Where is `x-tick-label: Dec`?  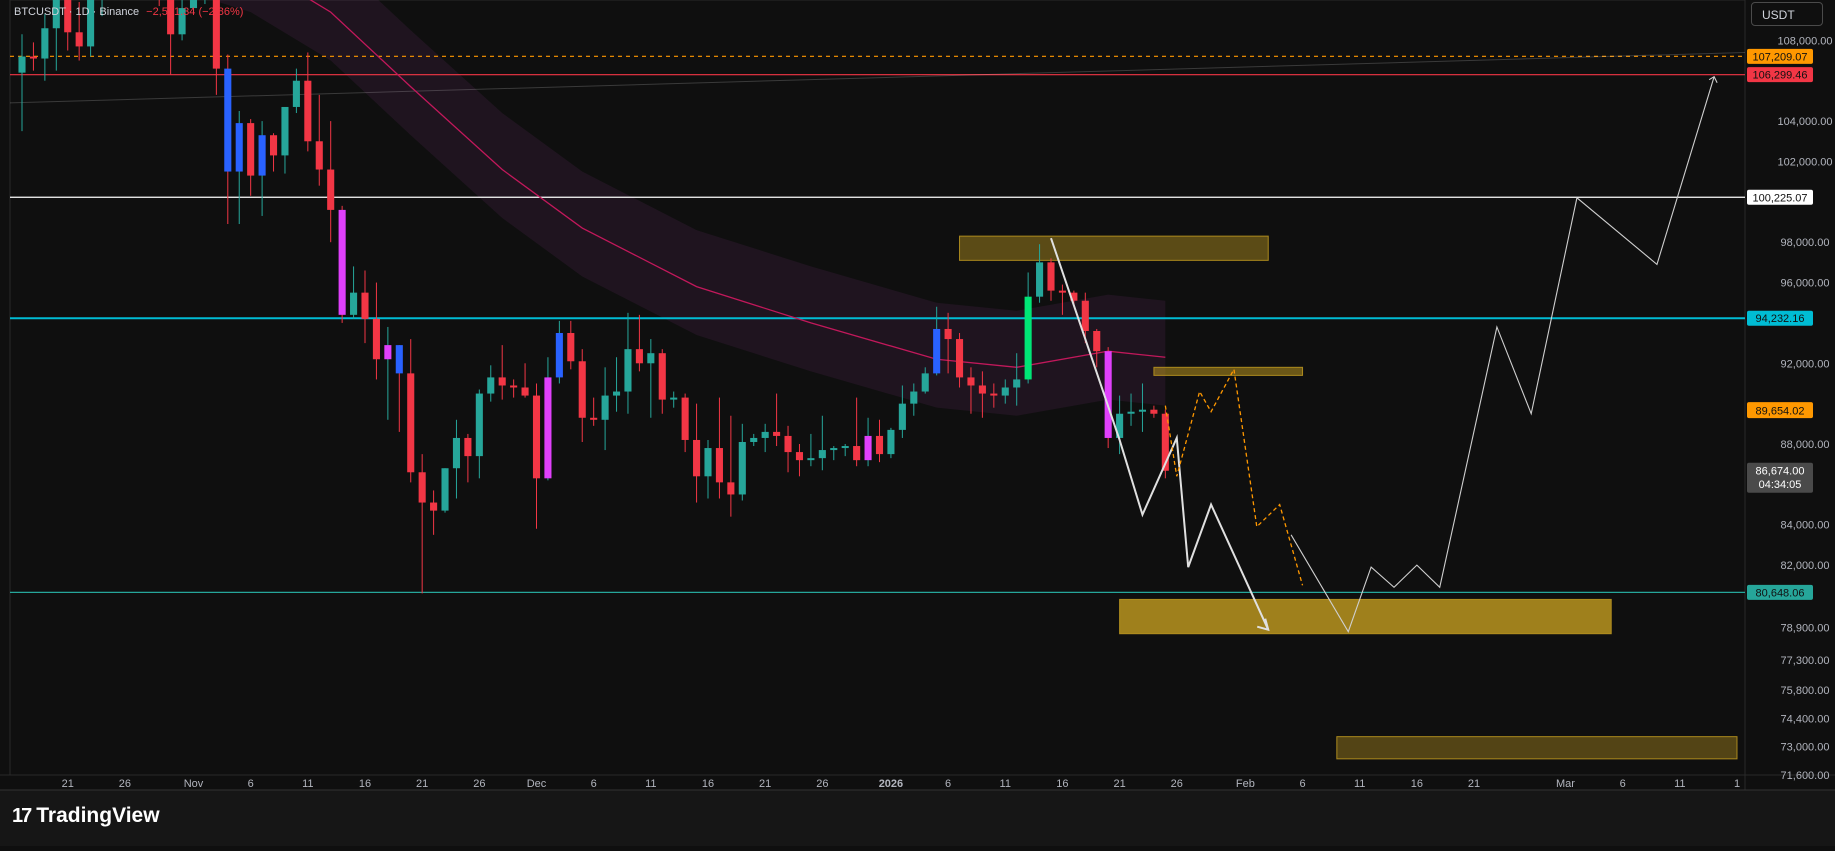 x-tick-label: Dec is located at coordinates (537, 784).